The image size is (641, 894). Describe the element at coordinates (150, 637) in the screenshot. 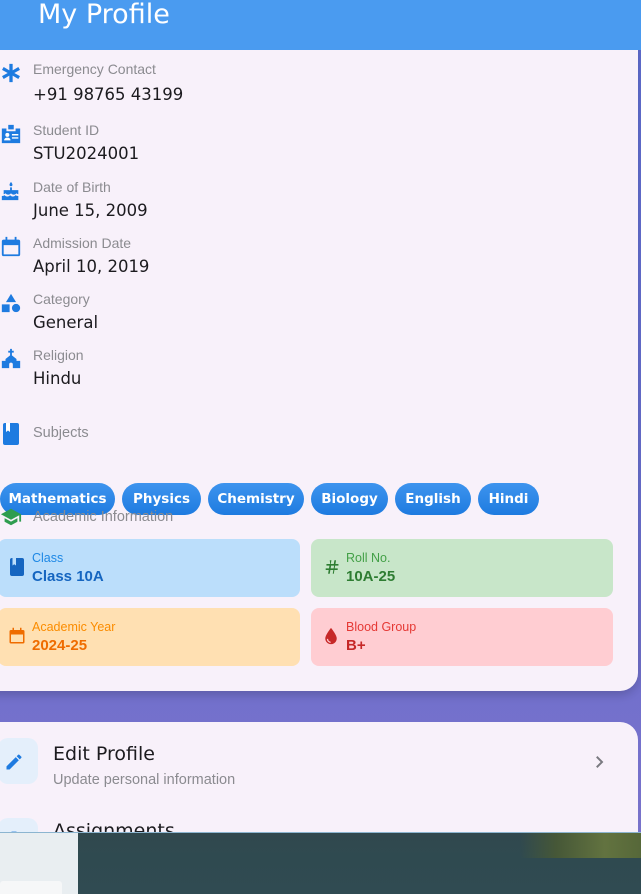

I see `tile-academic-year: Academic Year 2024-25` at that location.